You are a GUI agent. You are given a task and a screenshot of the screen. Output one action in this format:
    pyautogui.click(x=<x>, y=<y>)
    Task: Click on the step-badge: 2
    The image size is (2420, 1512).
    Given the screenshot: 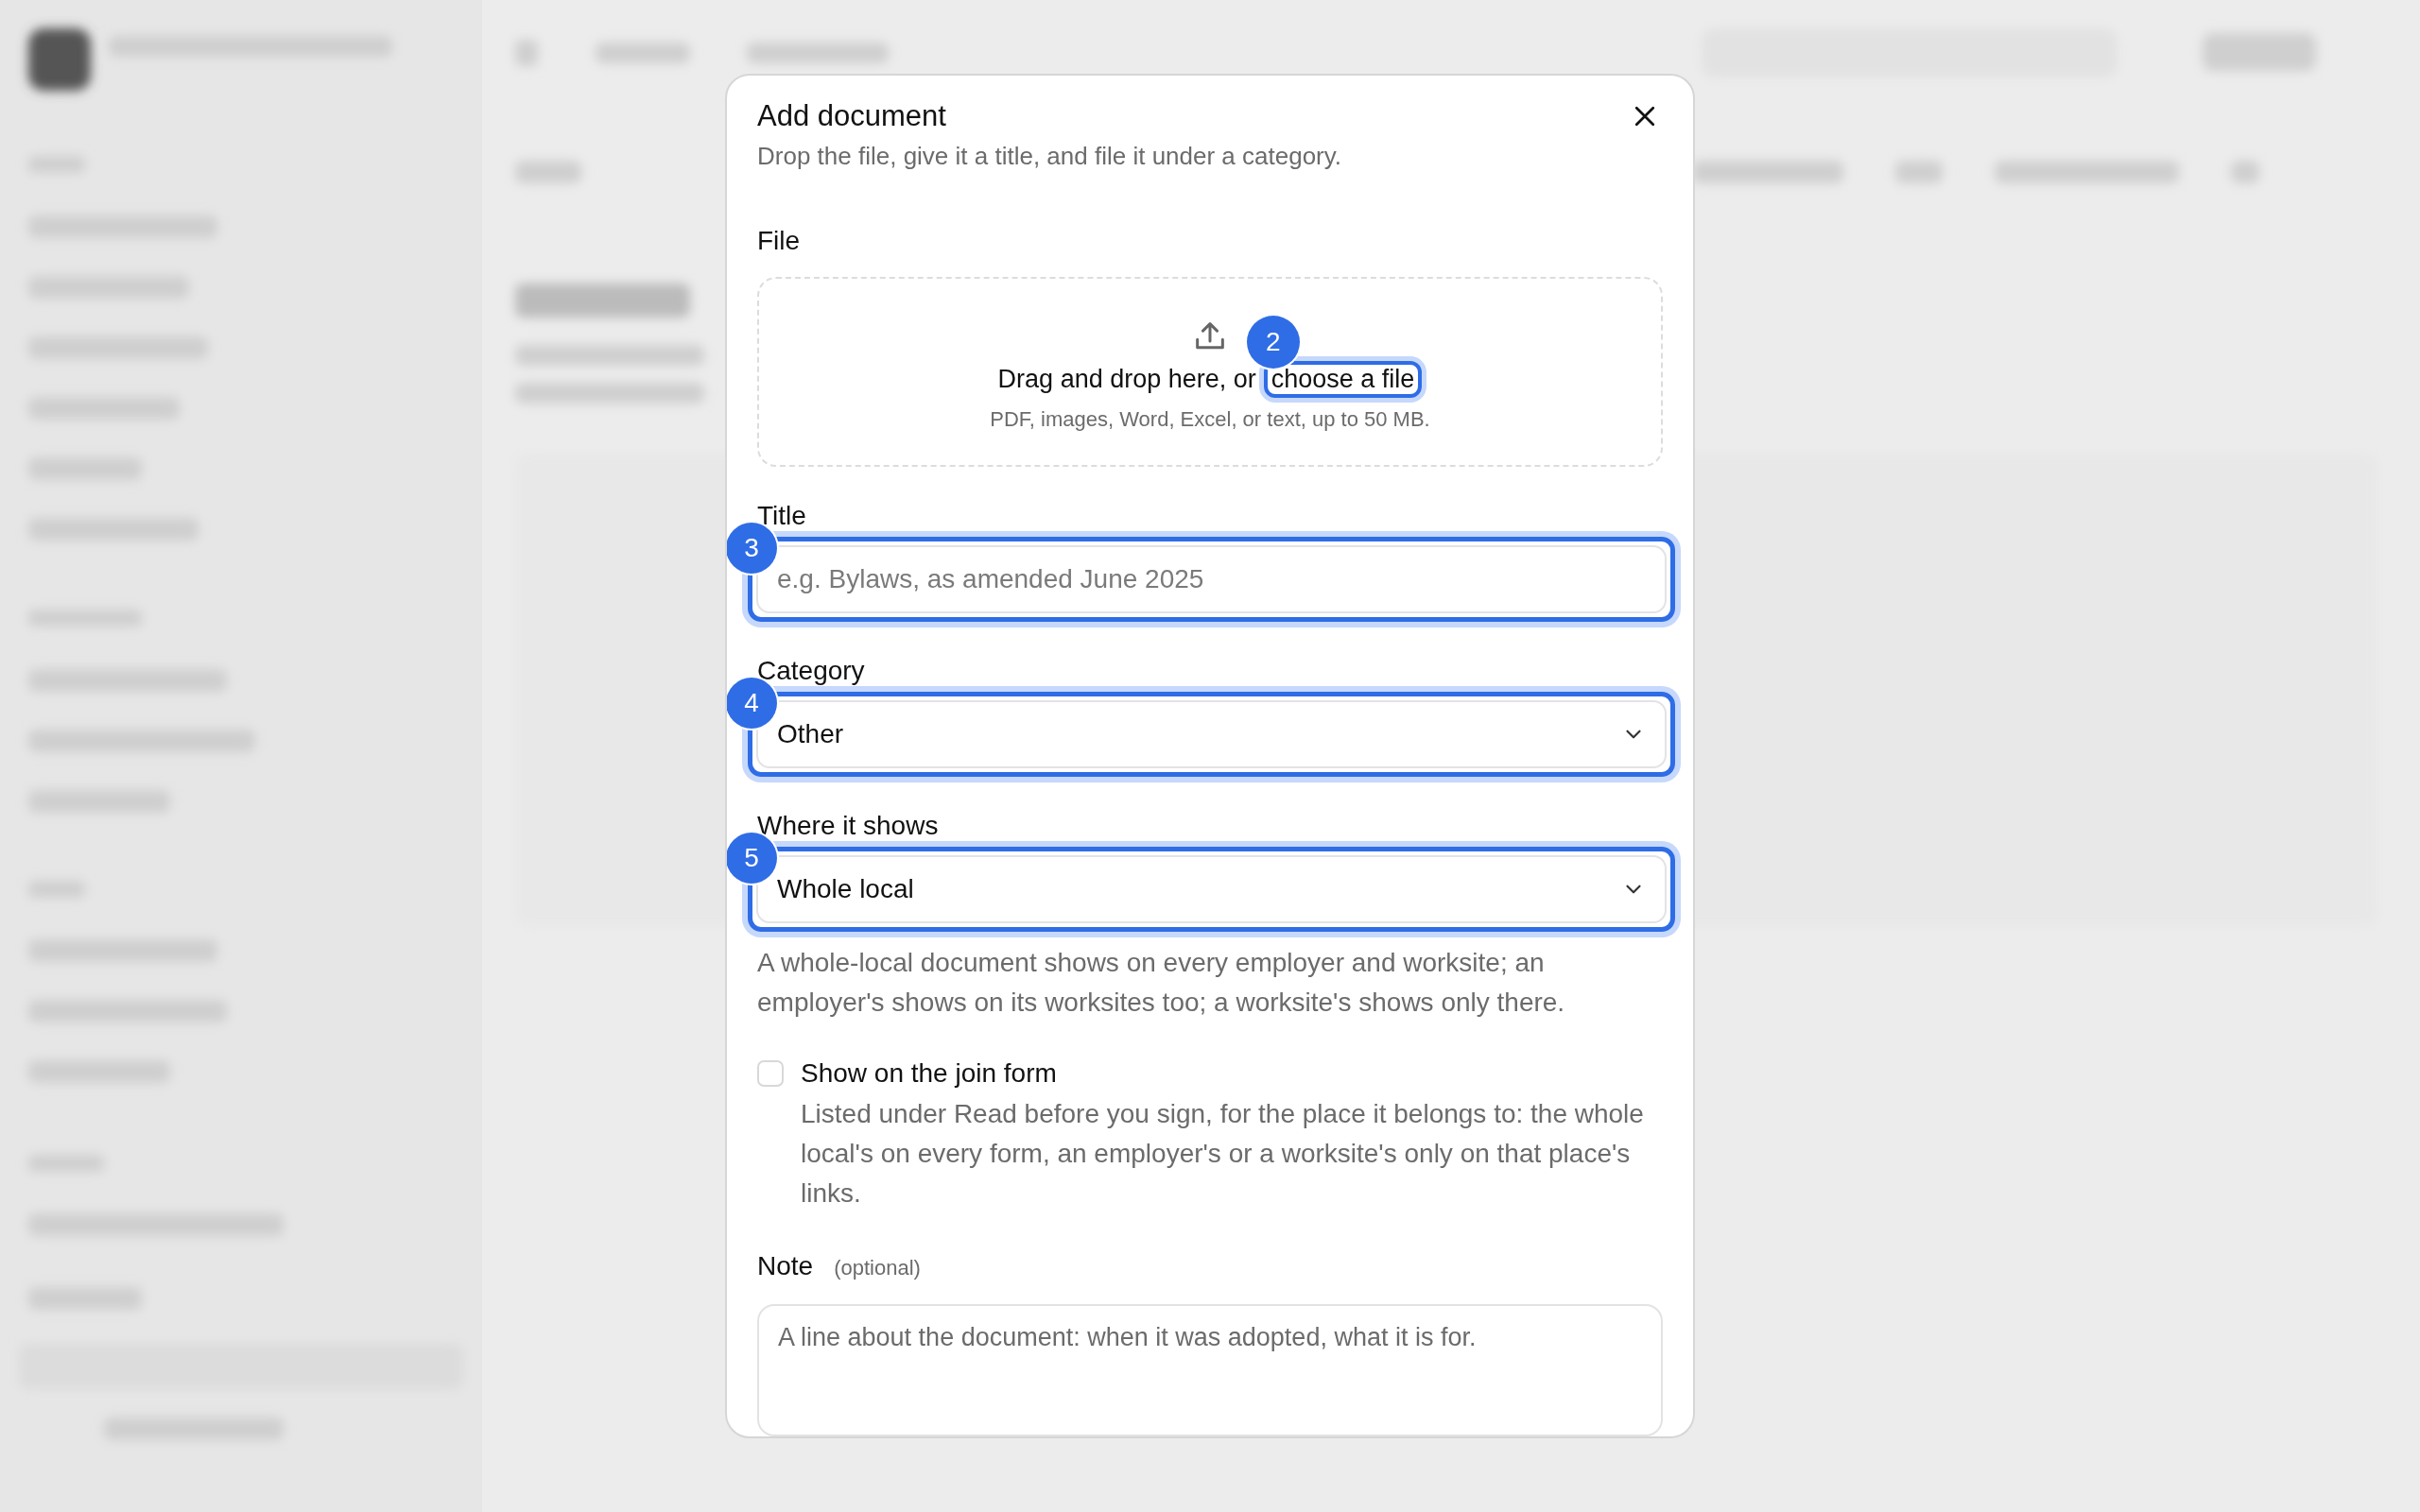 What is the action you would take?
    pyautogui.click(x=1273, y=342)
    